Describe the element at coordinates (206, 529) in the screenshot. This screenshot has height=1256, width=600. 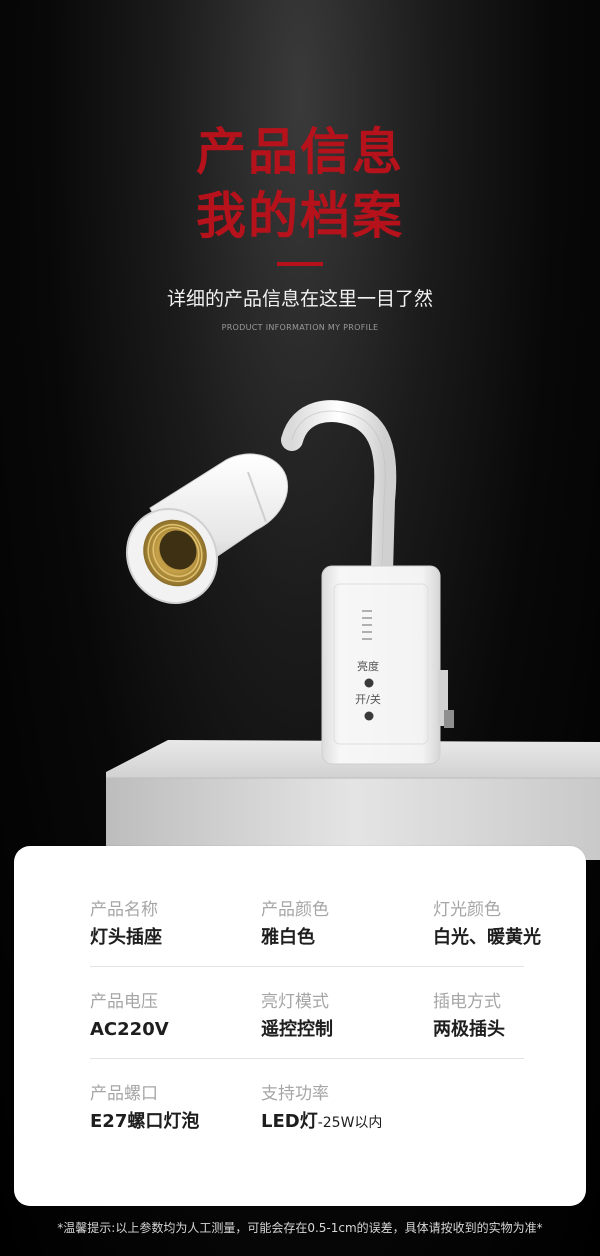
I see `lamp-holder` at that location.